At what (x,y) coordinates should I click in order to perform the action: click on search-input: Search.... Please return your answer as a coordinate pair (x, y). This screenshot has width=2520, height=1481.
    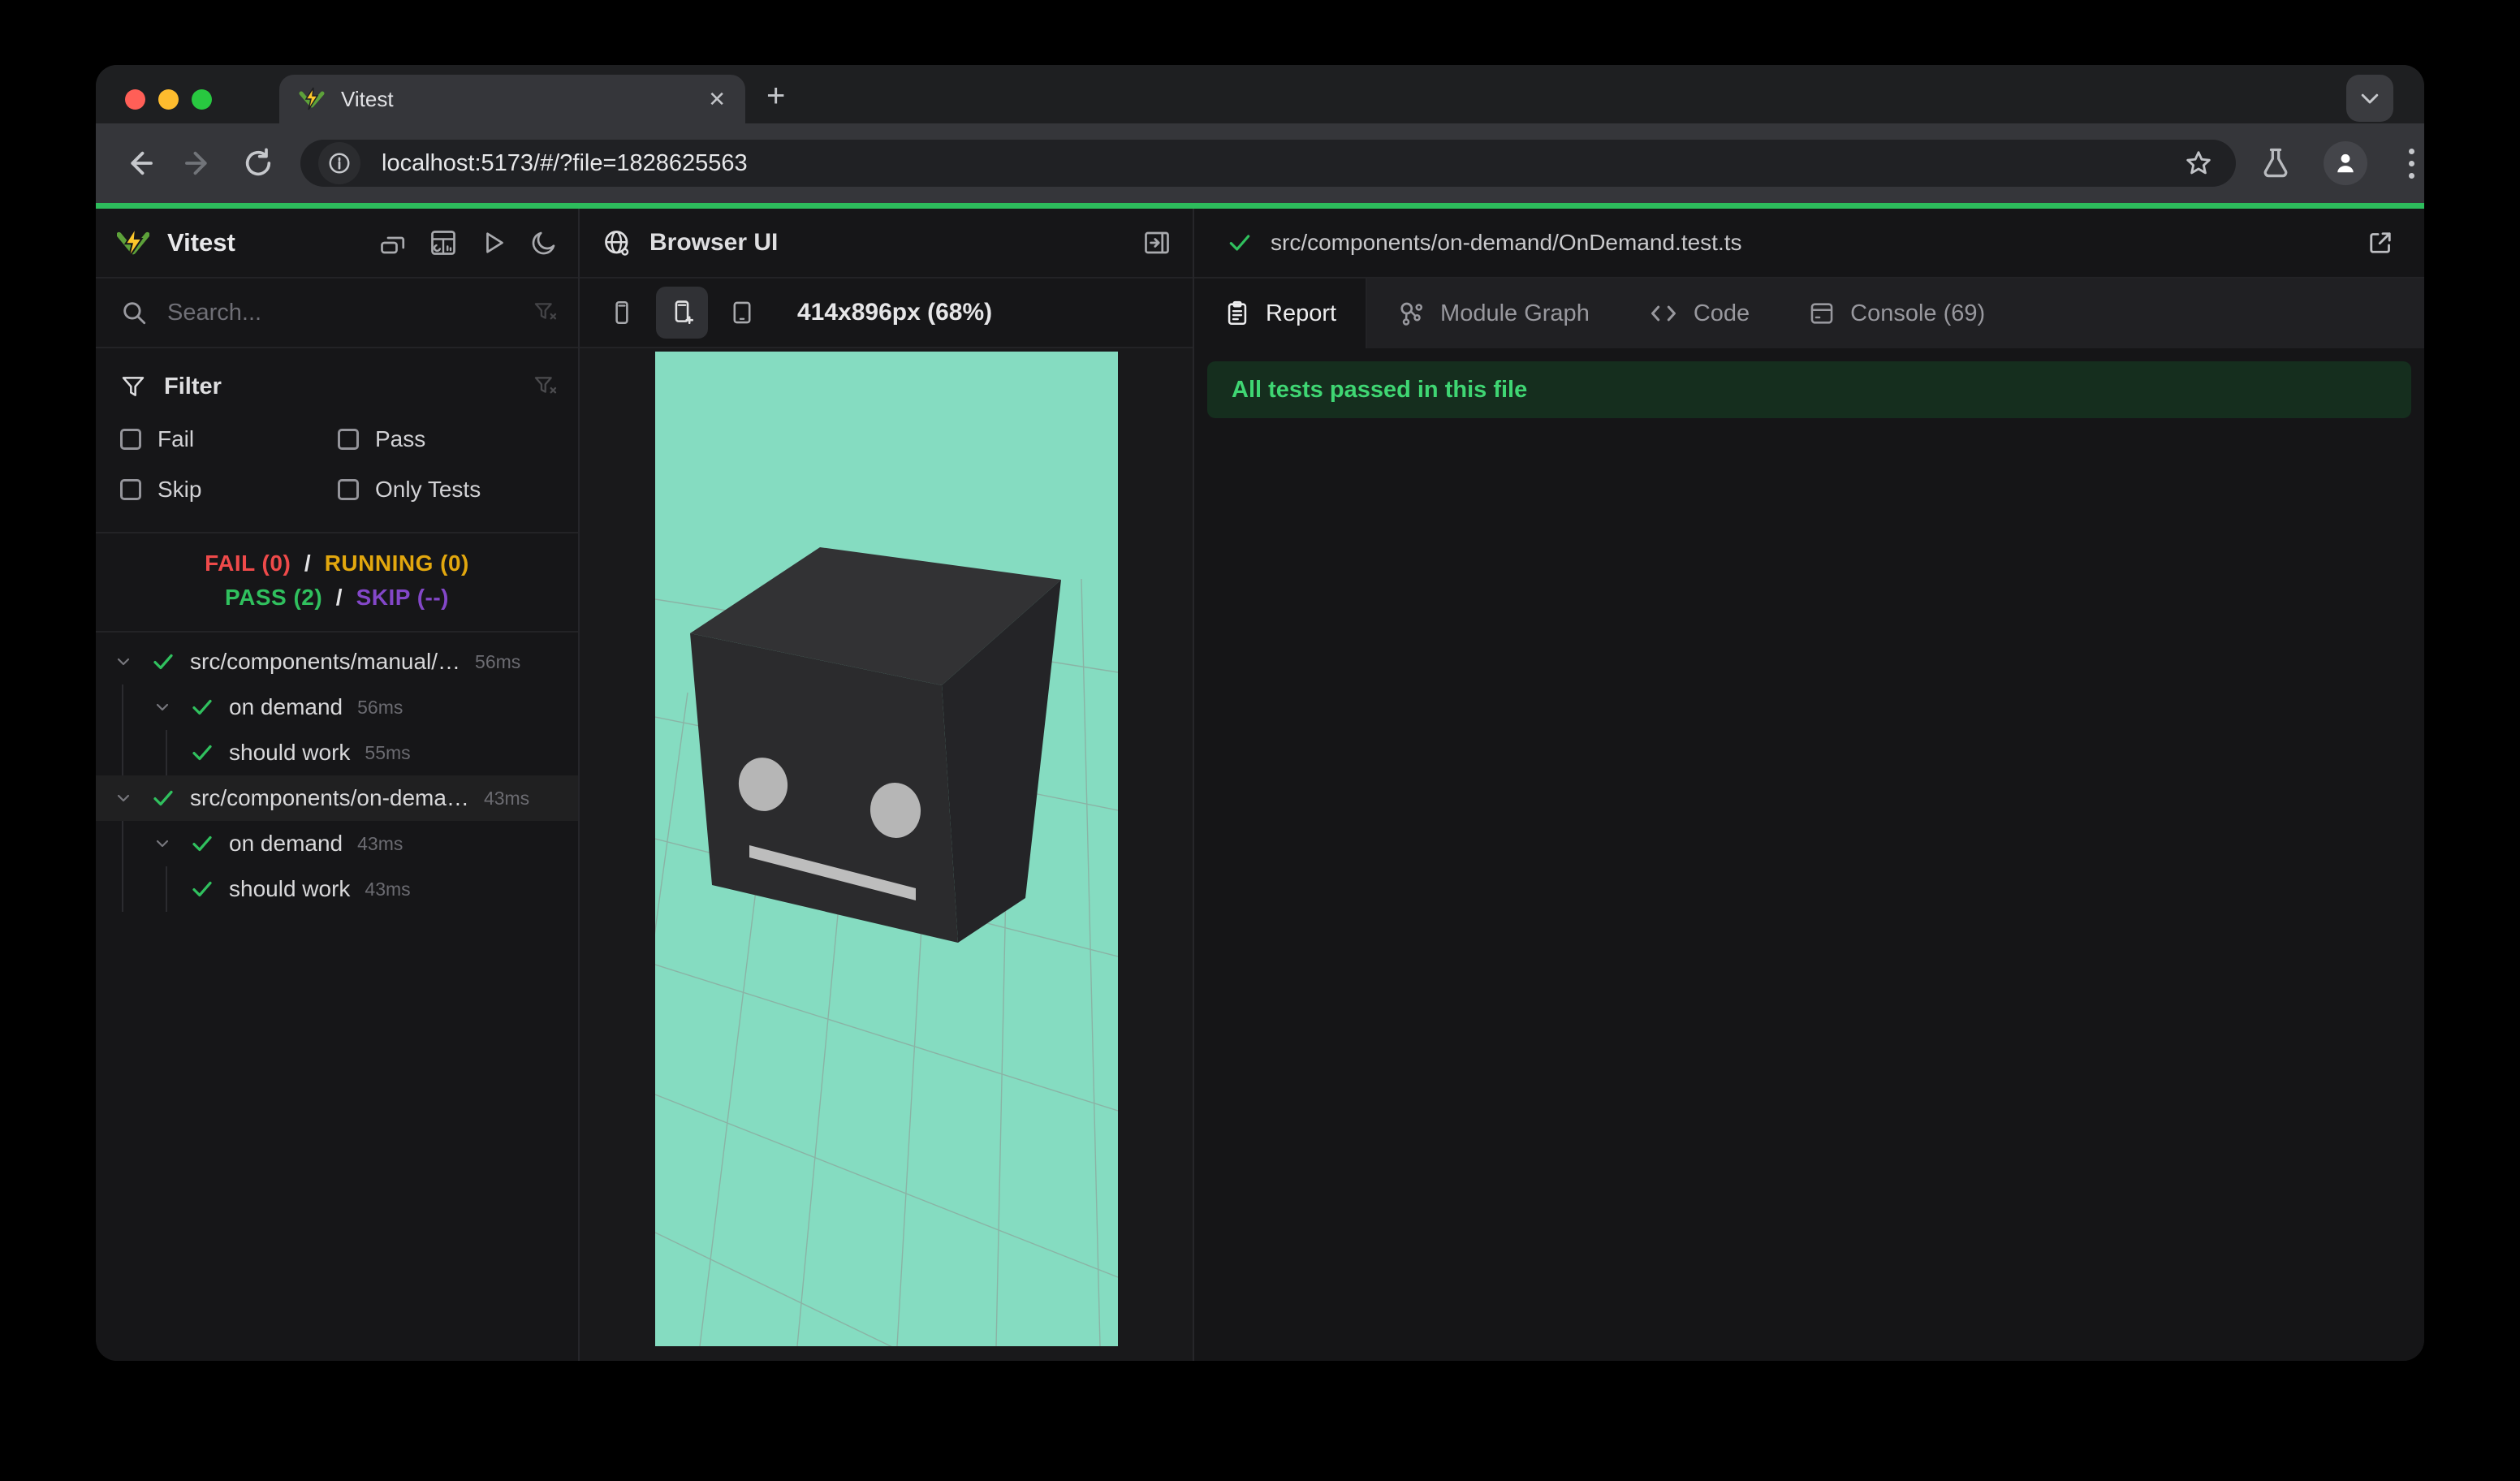
    Looking at the image, I should click on (350, 313).